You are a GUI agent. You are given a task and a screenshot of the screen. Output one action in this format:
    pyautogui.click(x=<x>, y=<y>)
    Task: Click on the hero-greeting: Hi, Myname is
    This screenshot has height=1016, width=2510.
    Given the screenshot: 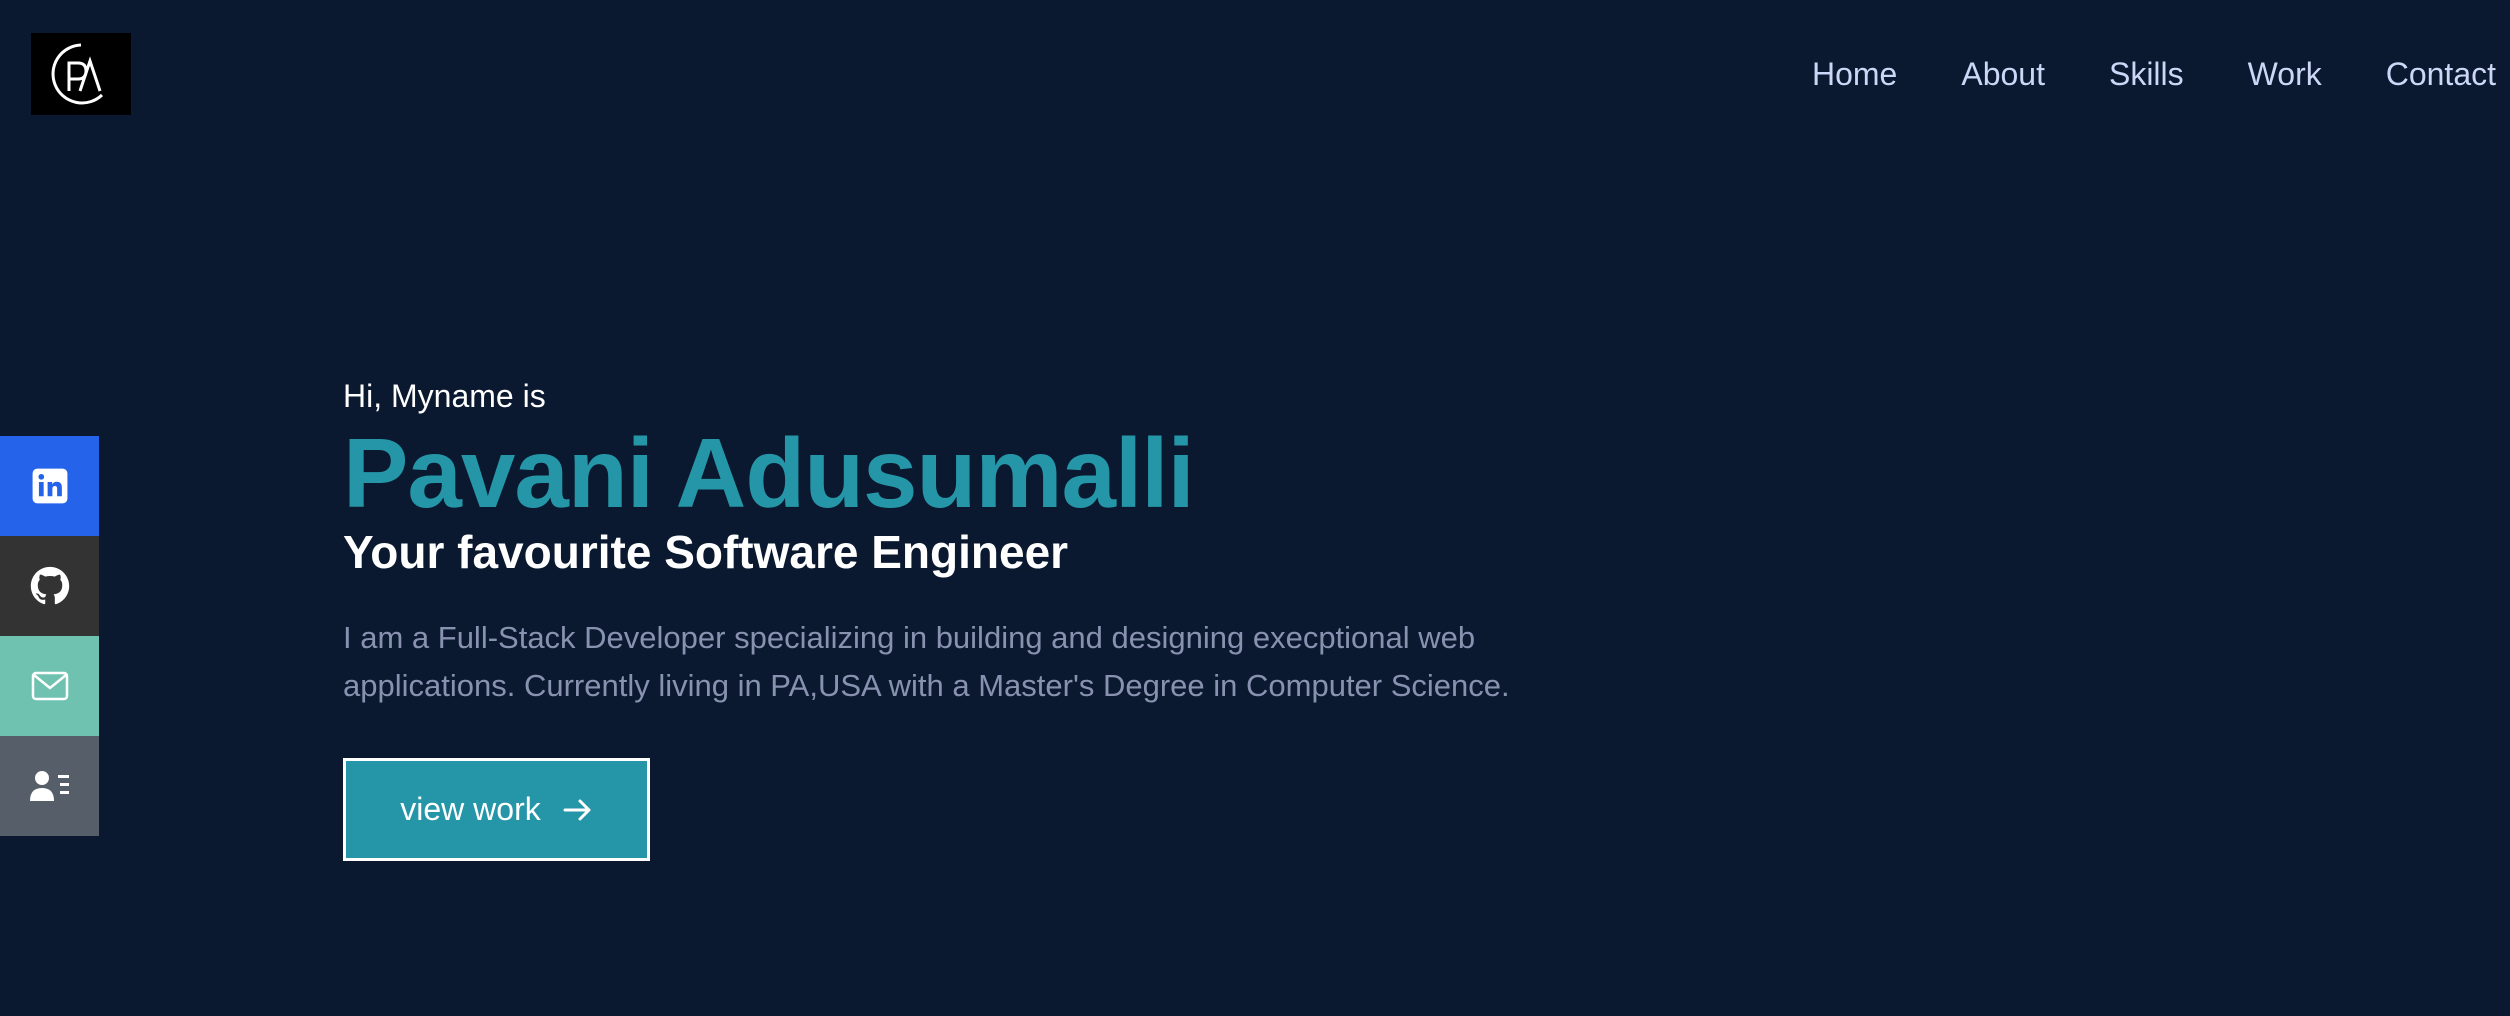 What is the action you would take?
    pyautogui.click(x=444, y=396)
    